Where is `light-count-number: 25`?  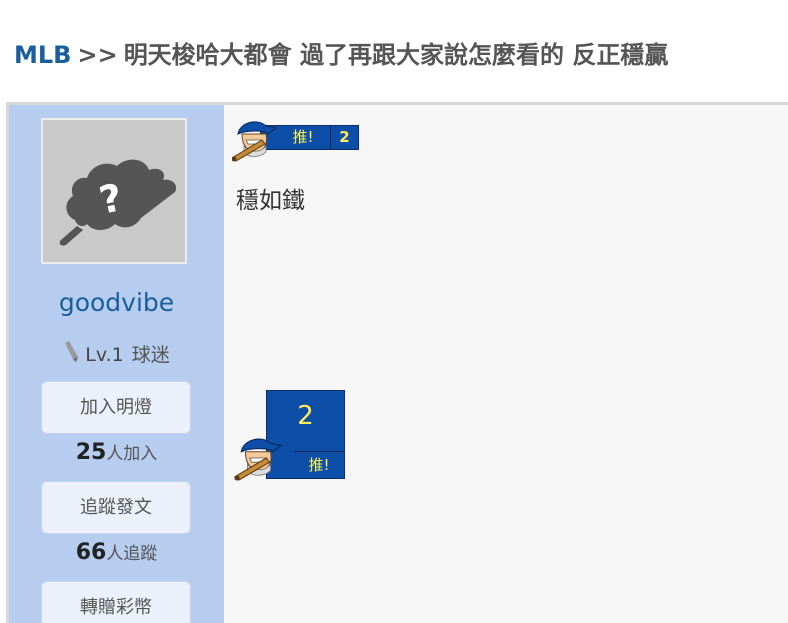
light-count-number: 25 is located at coordinates (91, 452).